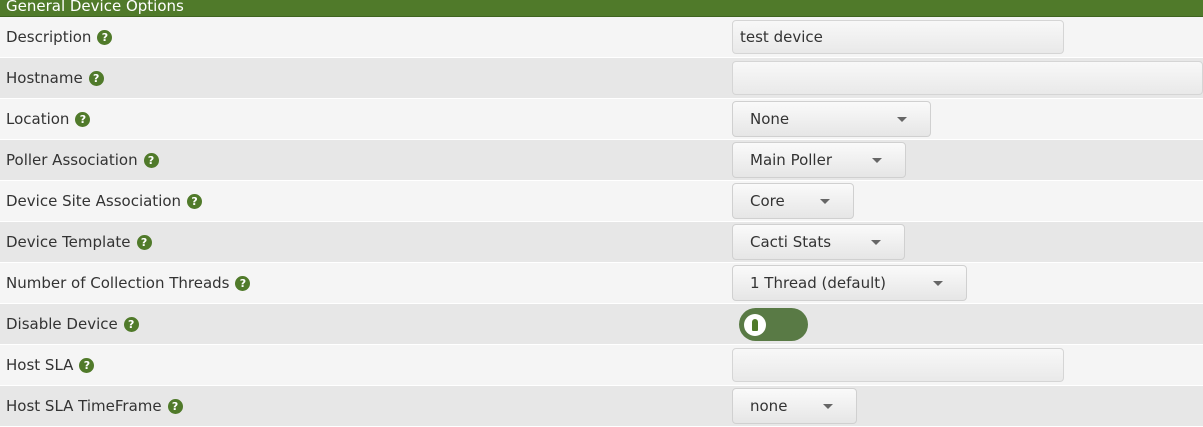 The height and width of the screenshot is (427, 1203). What do you see at coordinates (601, 324) in the screenshot?
I see `form-row-disable-device: Disable Device ?` at bounding box center [601, 324].